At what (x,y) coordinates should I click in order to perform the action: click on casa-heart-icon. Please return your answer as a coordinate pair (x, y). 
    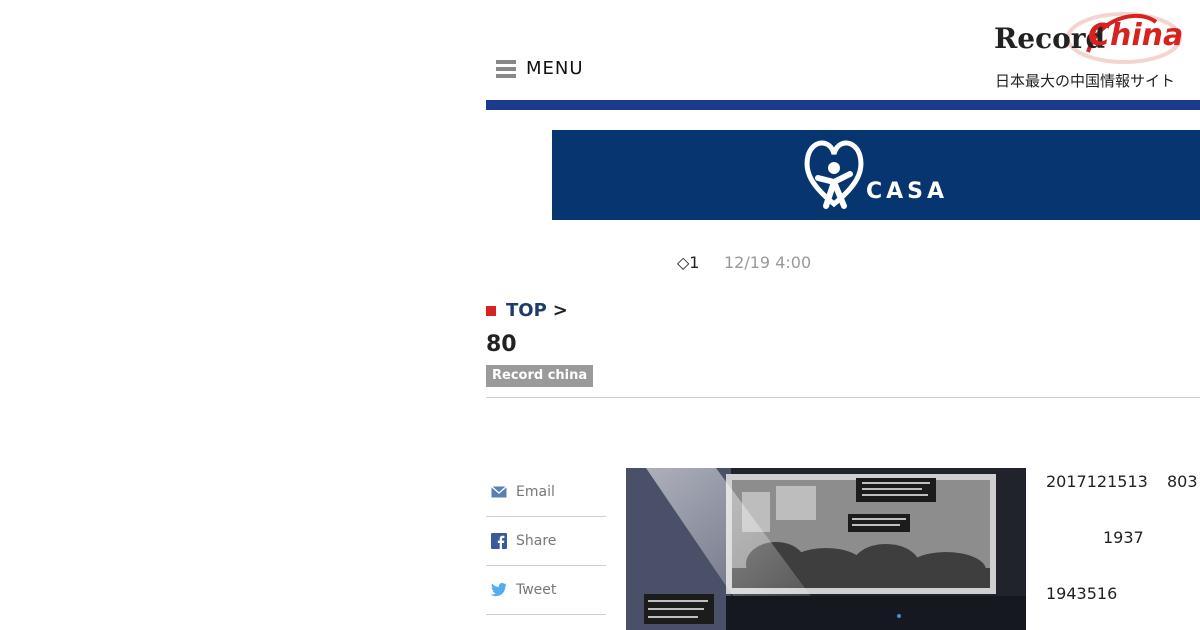
    Looking at the image, I should click on (834, 174).